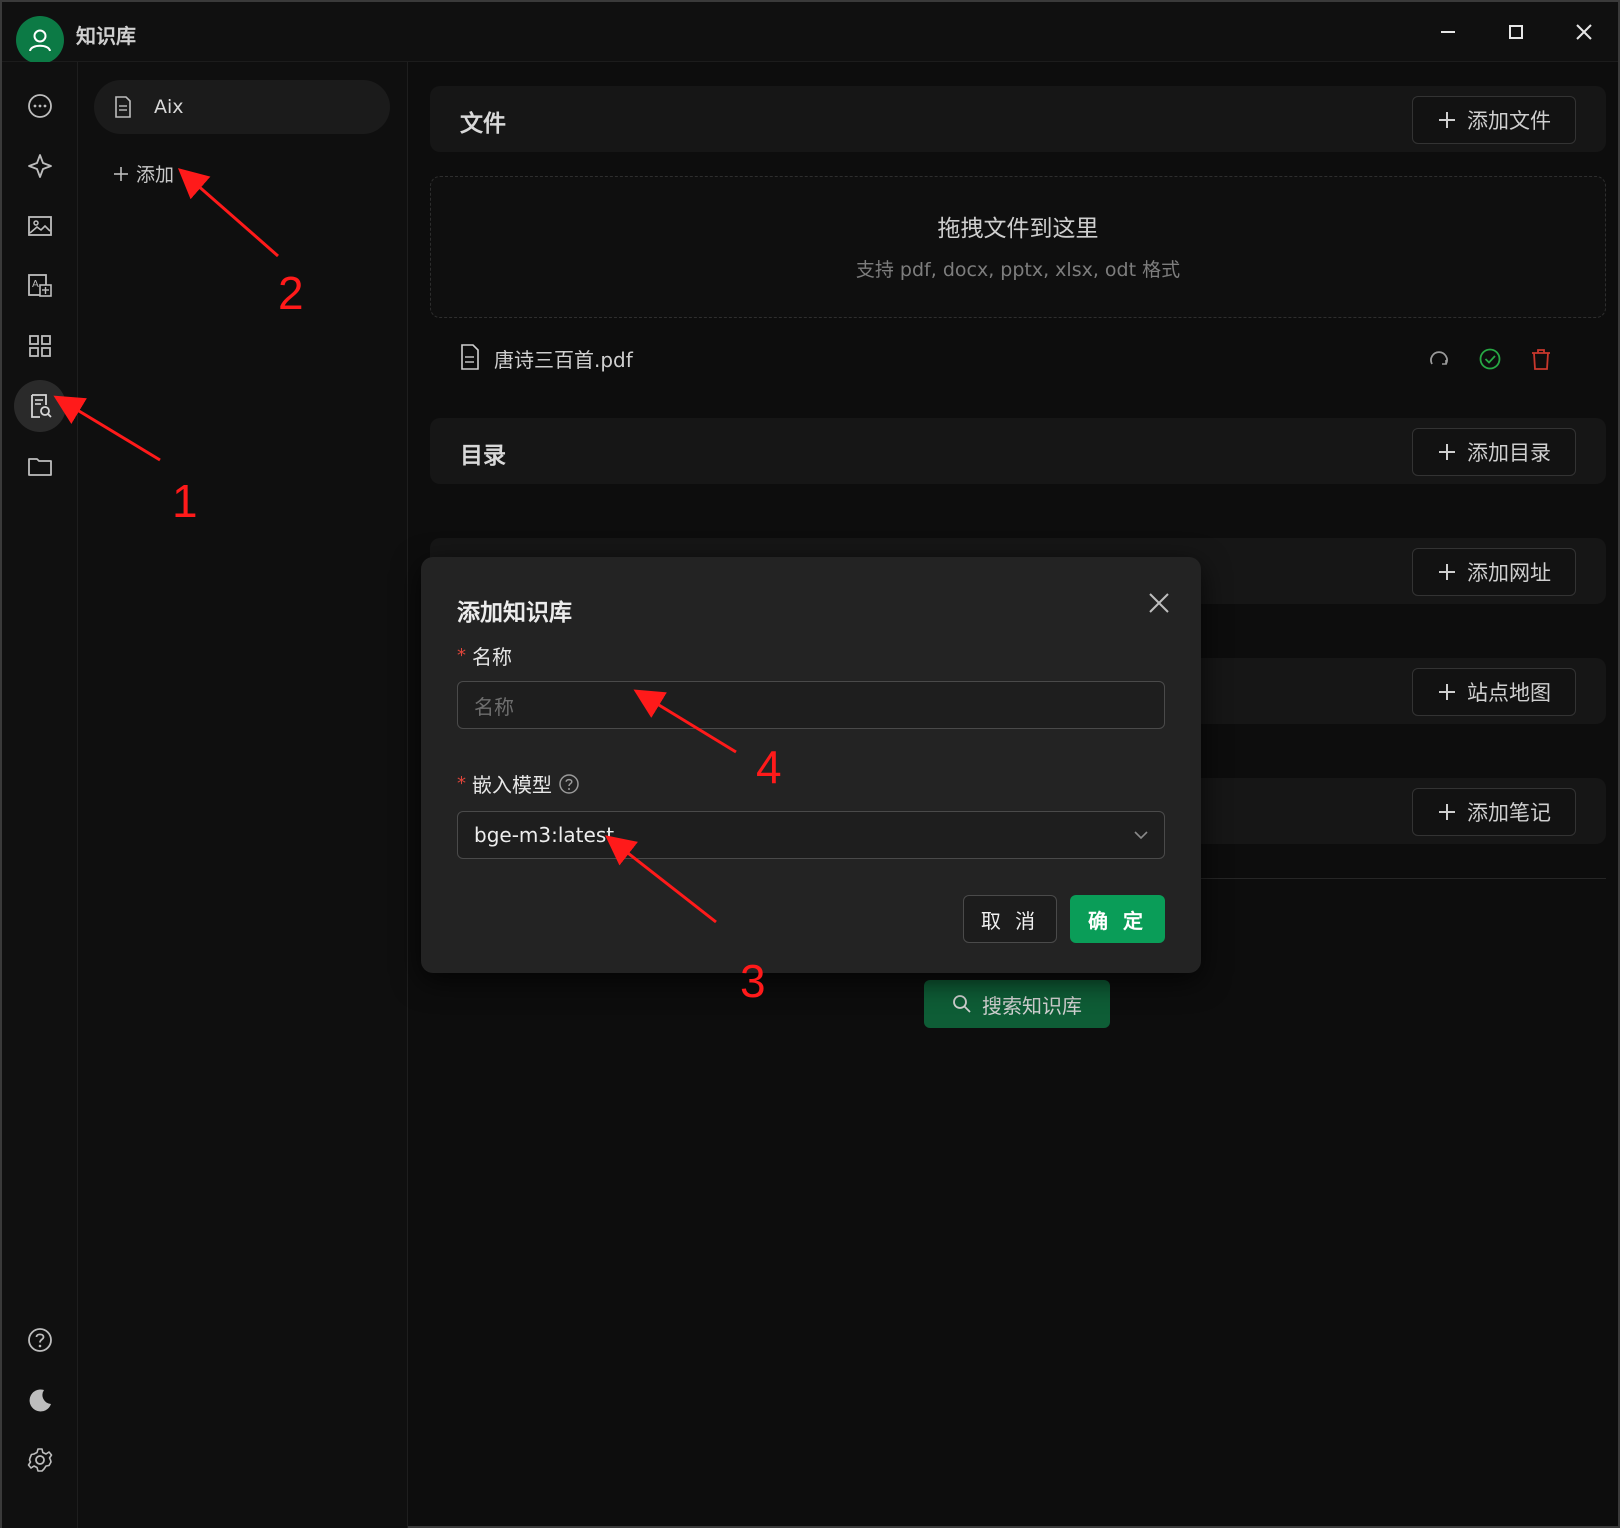 Image resolution: width=1620 pixels, height=1528 pixels. I want to click on name-field-label: * 名称, so click(484, 655).